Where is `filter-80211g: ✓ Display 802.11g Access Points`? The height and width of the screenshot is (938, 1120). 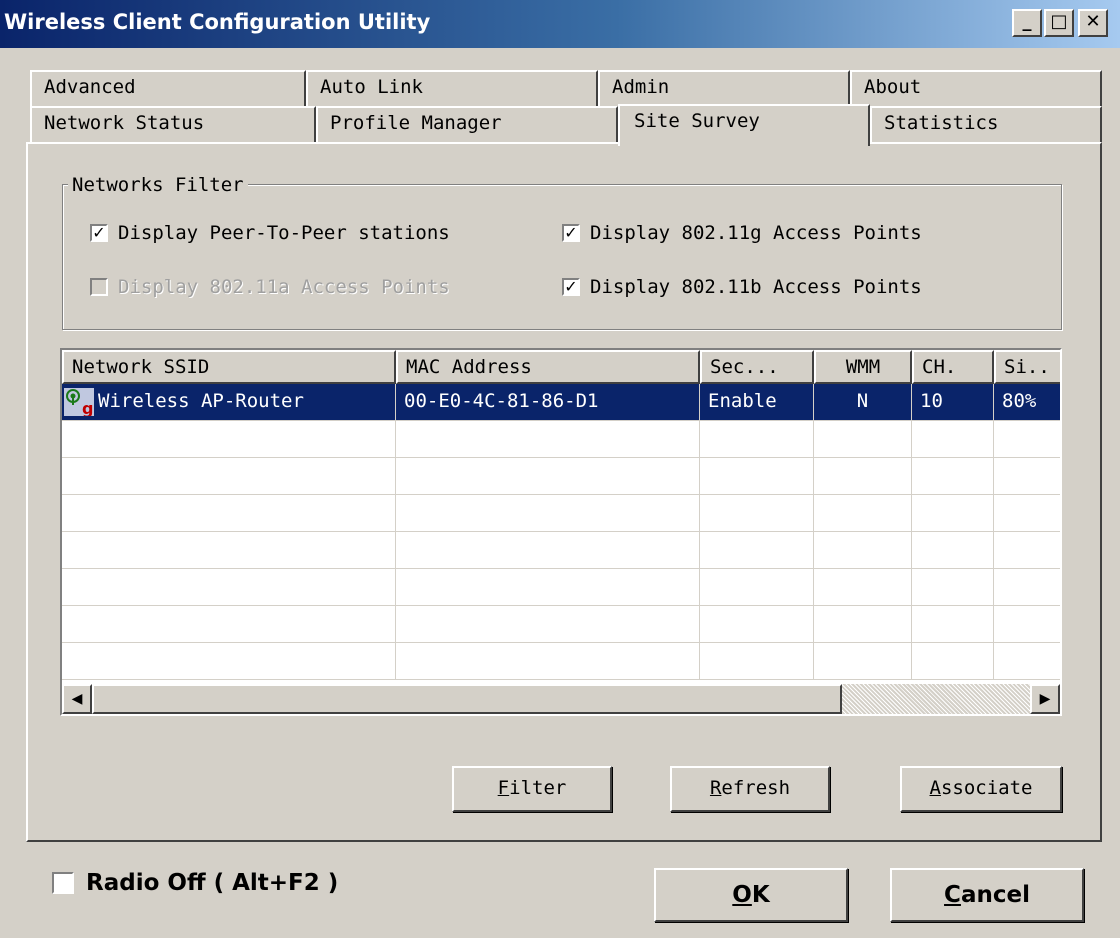 filter-80211g: ✓ Display 802.11g Access Points is located at coordinates (742, 233).